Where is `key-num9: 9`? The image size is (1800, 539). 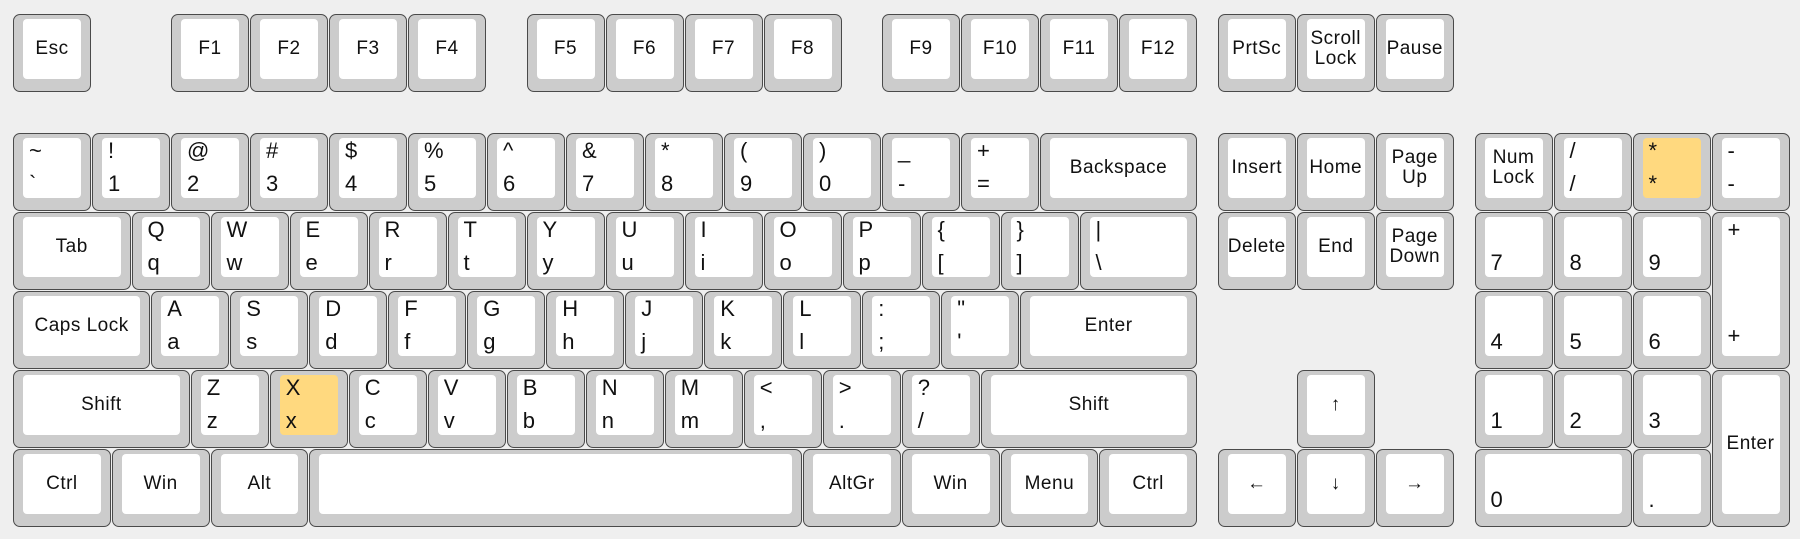 key-num9: 9 is located at coordinates (1671, 250).